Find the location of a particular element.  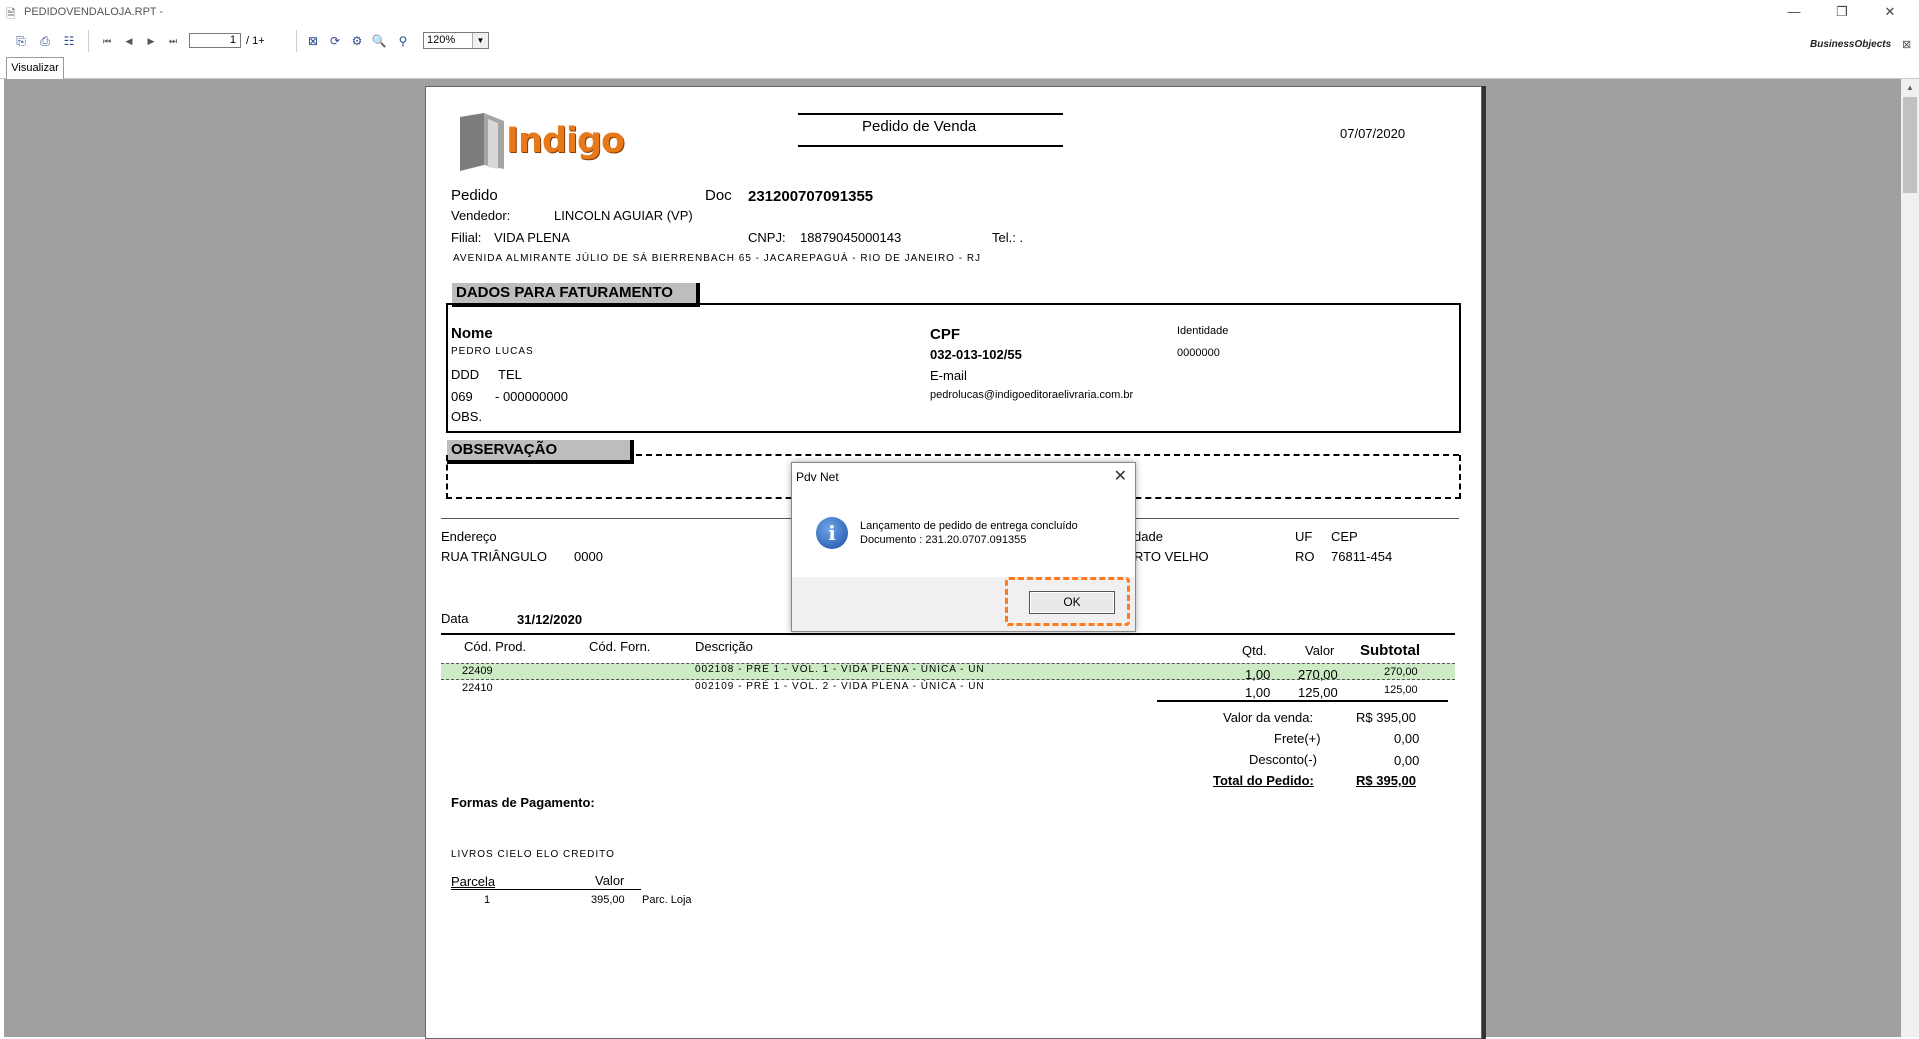

tab-visualizar: Visualizar is located at coordinates (35, 68).